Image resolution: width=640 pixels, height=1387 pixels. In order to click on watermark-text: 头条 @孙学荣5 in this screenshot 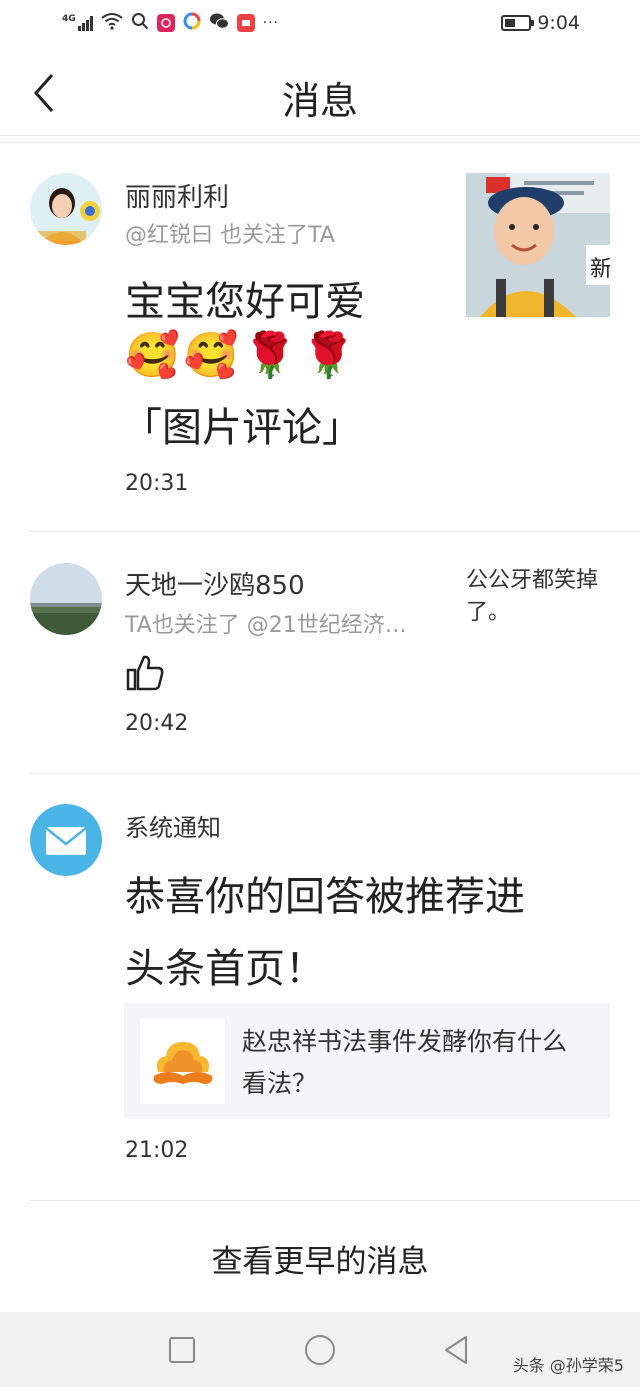, I will do `click(568, 1365)`.